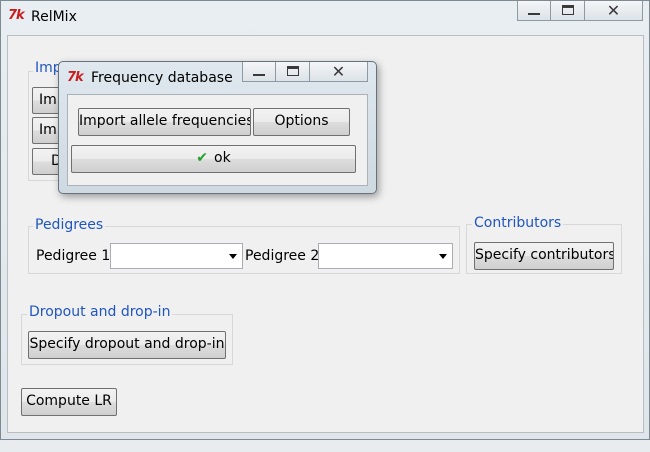 The width and height of the screenshot is (650, 452). What do you see at coordinates (127, 345) in the screenshot?
I see `specify-dropout-button: Specify dropout and drop-in` at bounding box center [127, 345].